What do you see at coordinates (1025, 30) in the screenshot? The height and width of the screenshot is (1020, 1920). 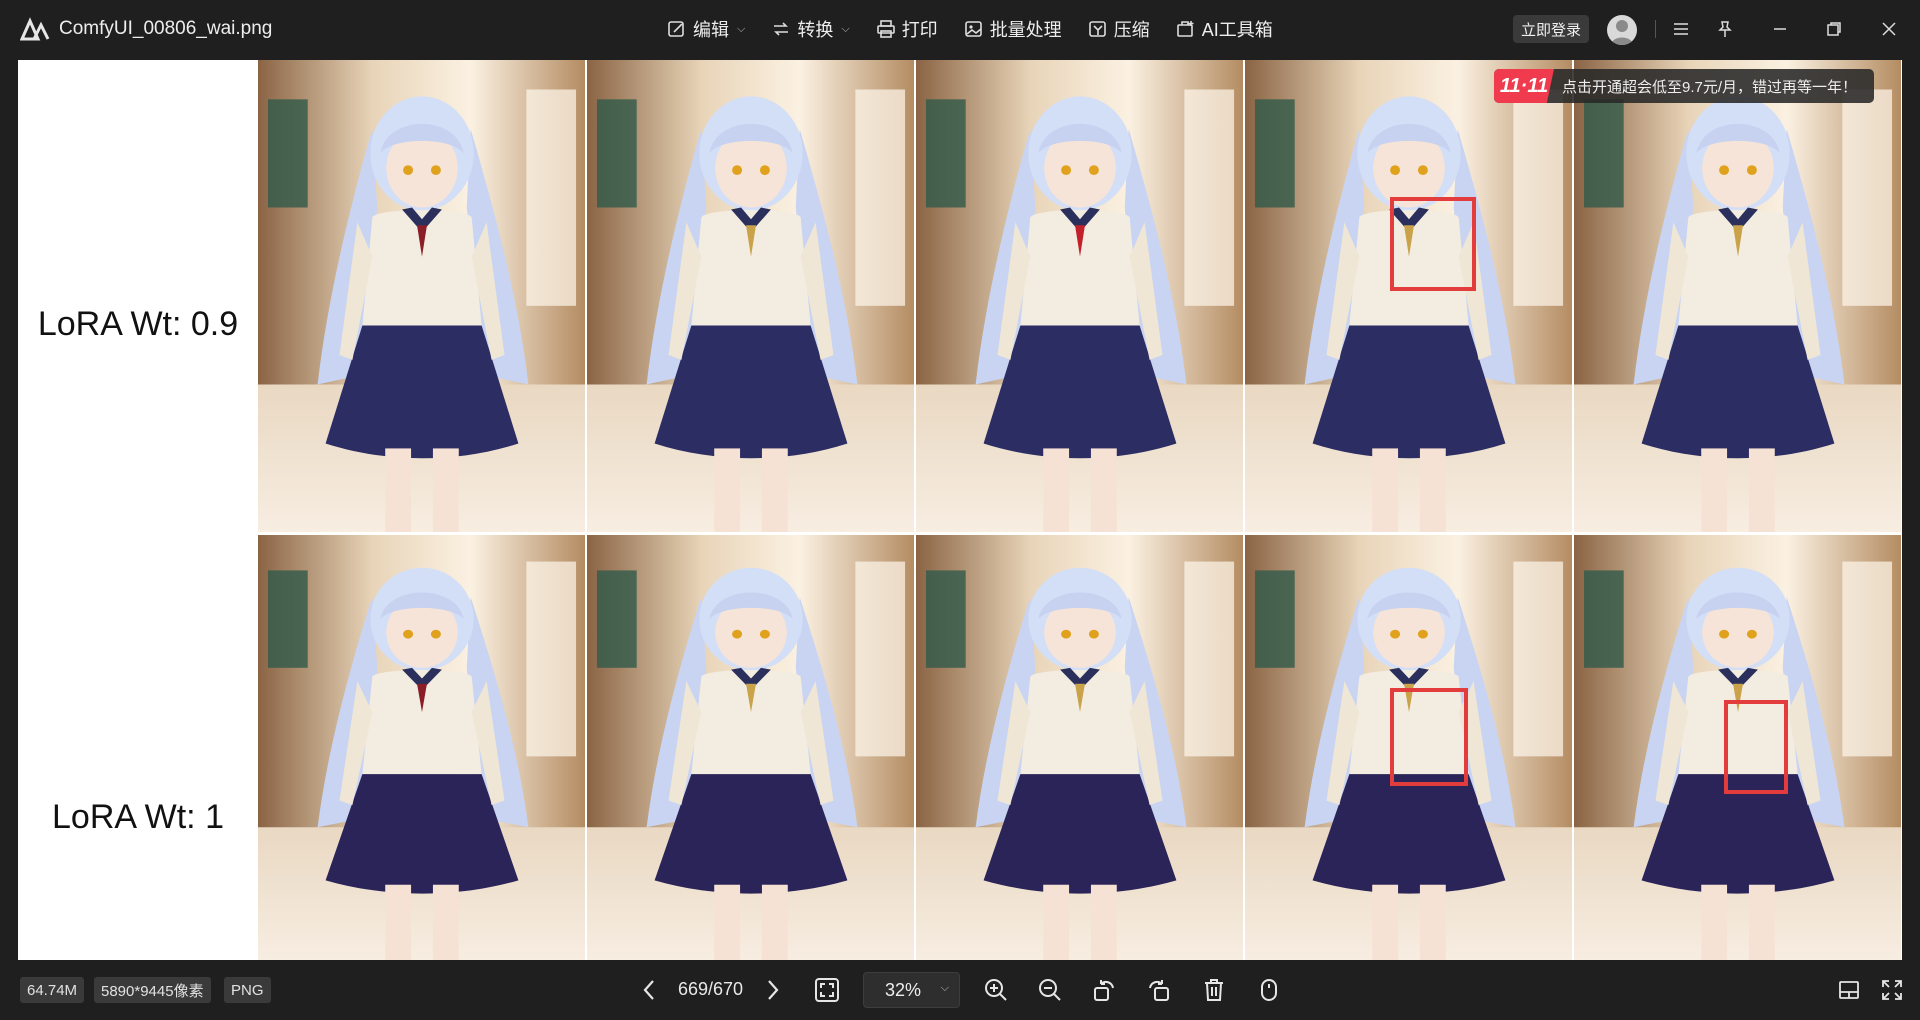 I see `menu-batch-label: 批量处理` at bounding box center [1025, 30].